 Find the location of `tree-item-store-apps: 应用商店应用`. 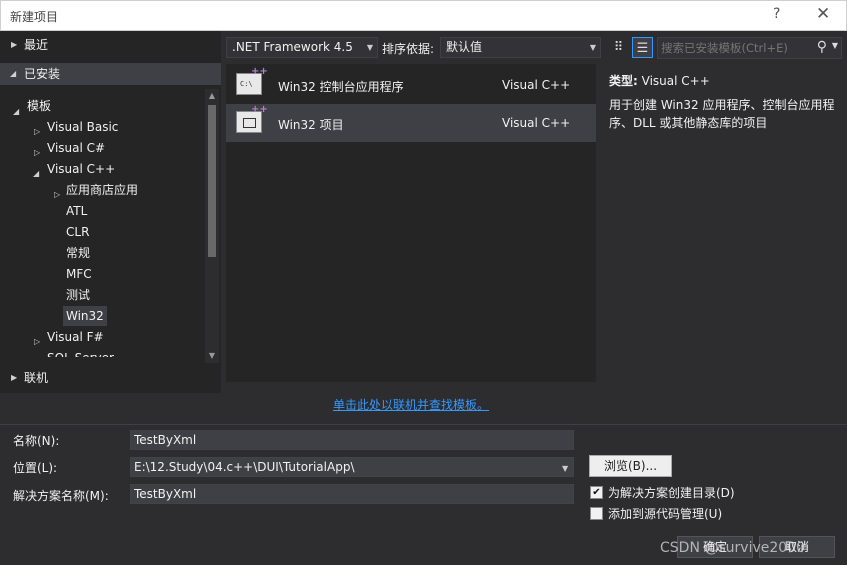

tree-item-store-apps: 应用商店应用 is located at coordinates (102, 190).